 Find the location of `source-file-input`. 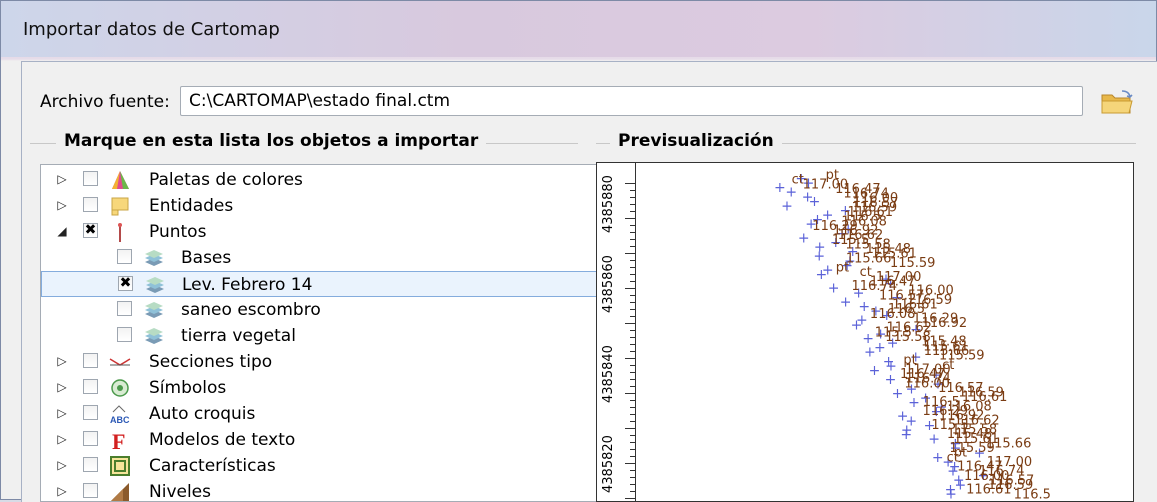

source-file-input is located at coordinates (631, 101).